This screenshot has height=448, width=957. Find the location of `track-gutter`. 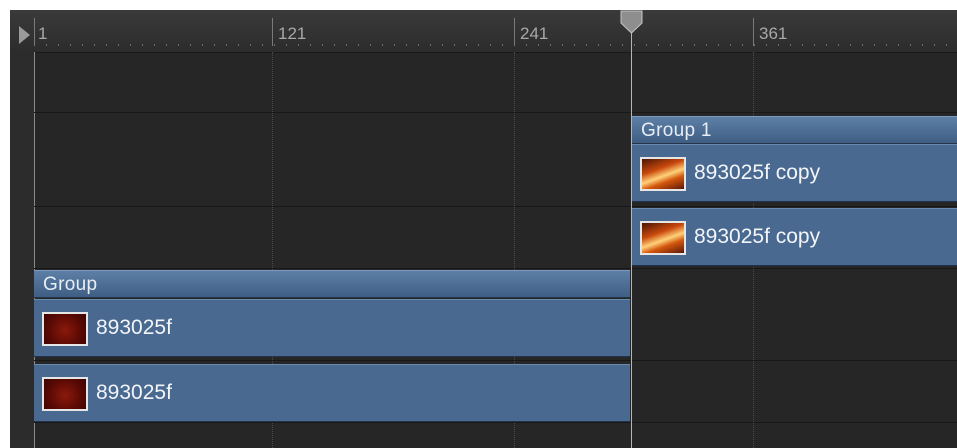

track-gutter is located at coordinates (22, 250).